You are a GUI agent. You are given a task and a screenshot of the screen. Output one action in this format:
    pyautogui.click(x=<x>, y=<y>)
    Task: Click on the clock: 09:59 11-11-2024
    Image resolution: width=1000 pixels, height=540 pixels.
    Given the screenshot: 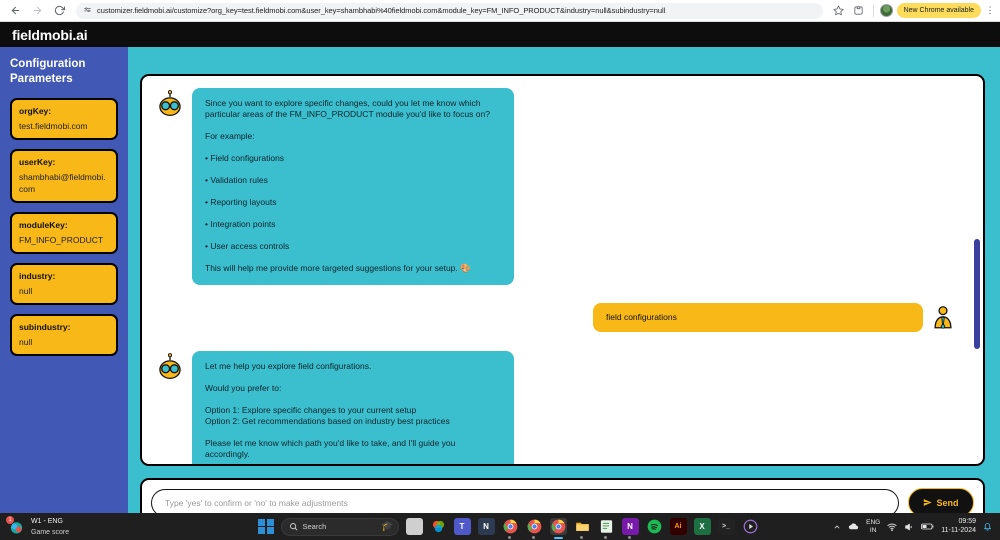 What is the action you would take?
    pyautogui.click(x=958, y=526)
    